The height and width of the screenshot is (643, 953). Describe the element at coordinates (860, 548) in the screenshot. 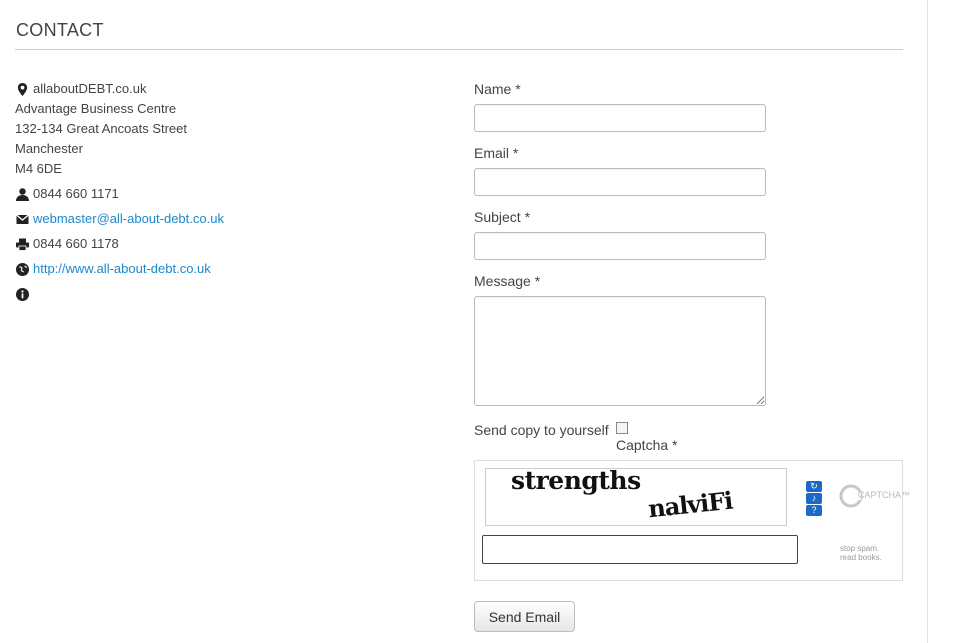

I see `tagline-line-1: stop spam.` at that location.